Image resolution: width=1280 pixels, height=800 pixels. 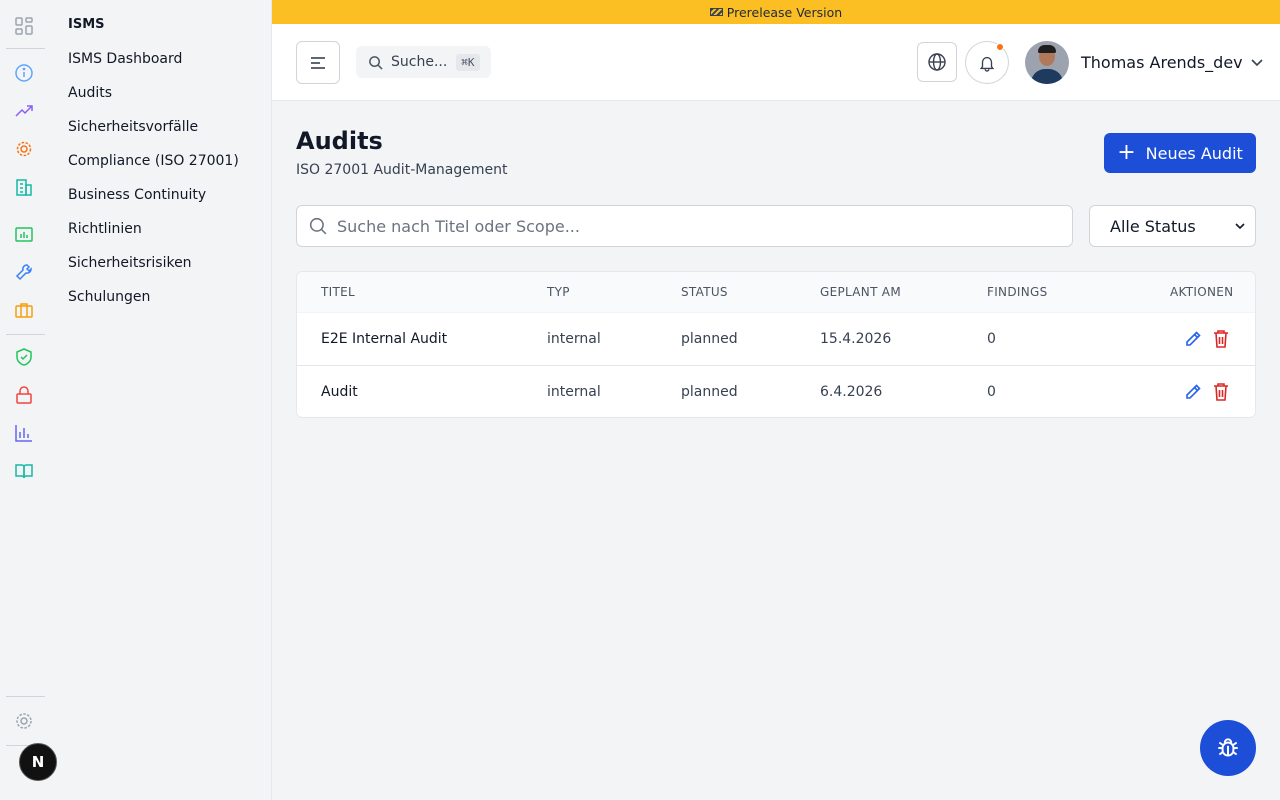 I want to click on column-header-title: TITEL, so click(x=338, y=292).